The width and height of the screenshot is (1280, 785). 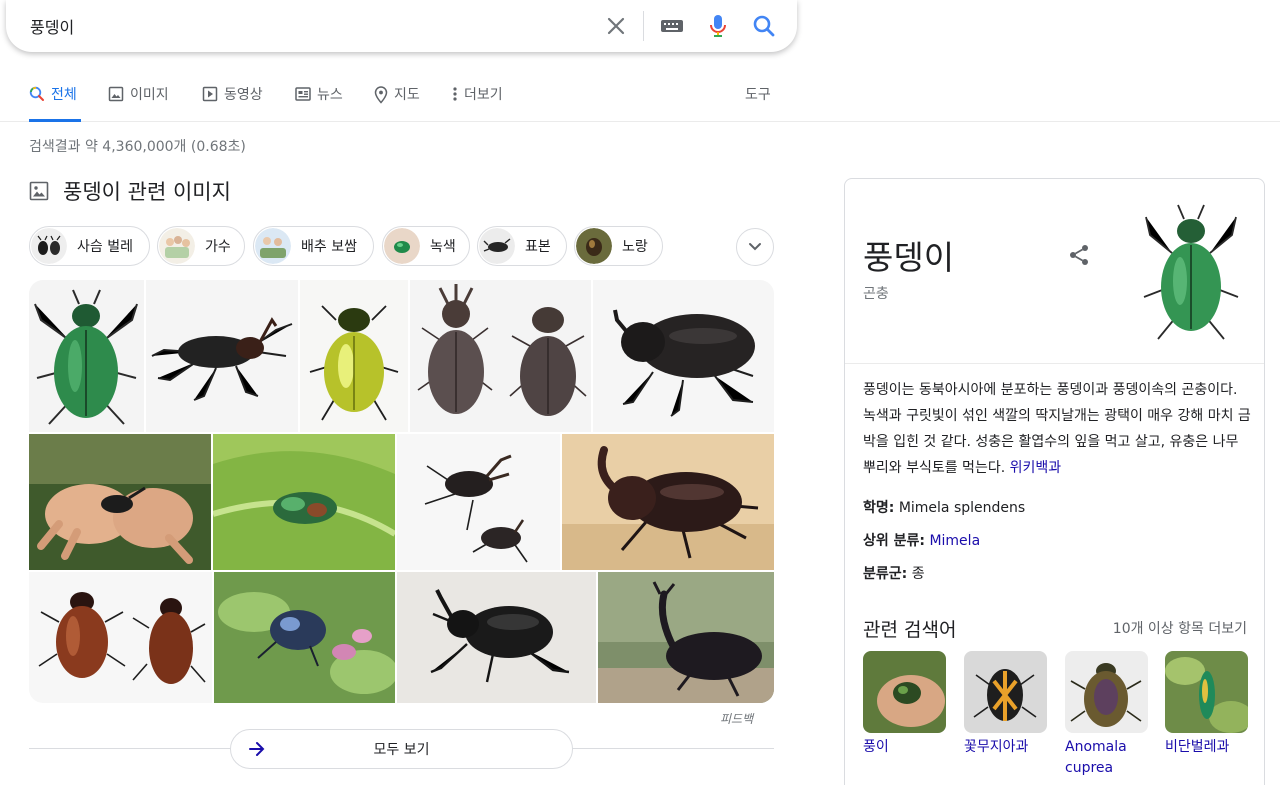 I want to click on chip-green: 녹색, so click(x=426, y=246).